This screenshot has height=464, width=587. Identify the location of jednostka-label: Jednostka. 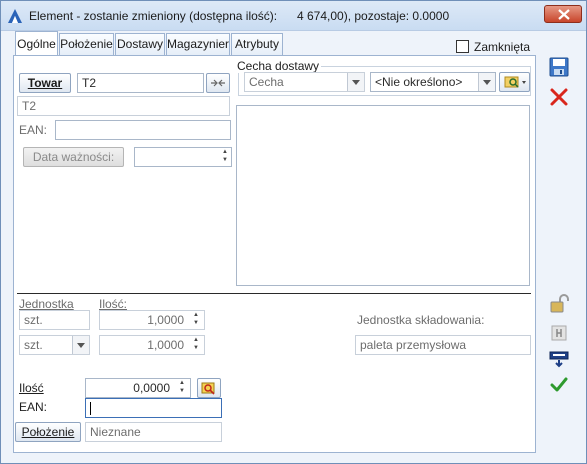
(46, 304).